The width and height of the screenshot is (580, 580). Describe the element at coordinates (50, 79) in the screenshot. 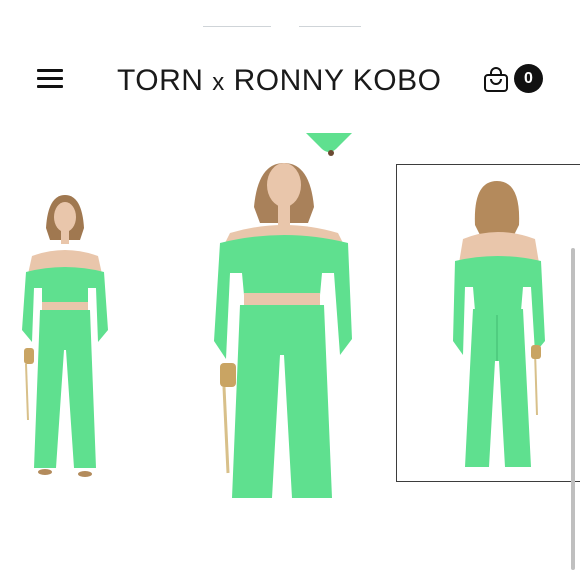

I see `hamburger-menu-icon` at that location.